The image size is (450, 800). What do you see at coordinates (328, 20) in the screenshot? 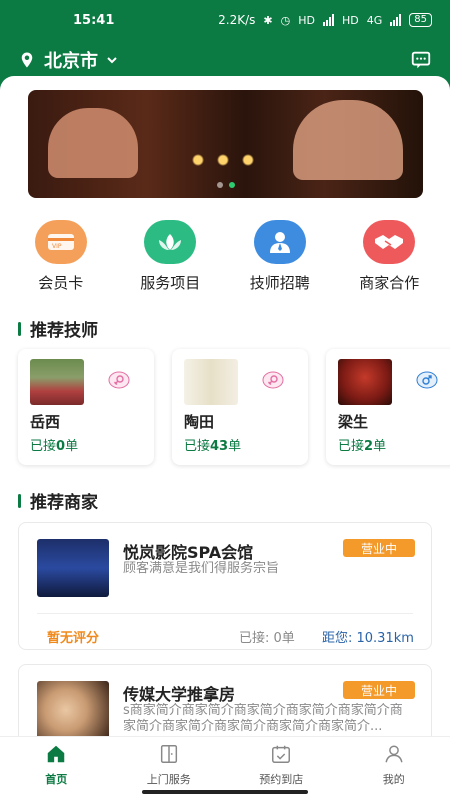
I see `signal-icon` at bounding box center [328, 20].